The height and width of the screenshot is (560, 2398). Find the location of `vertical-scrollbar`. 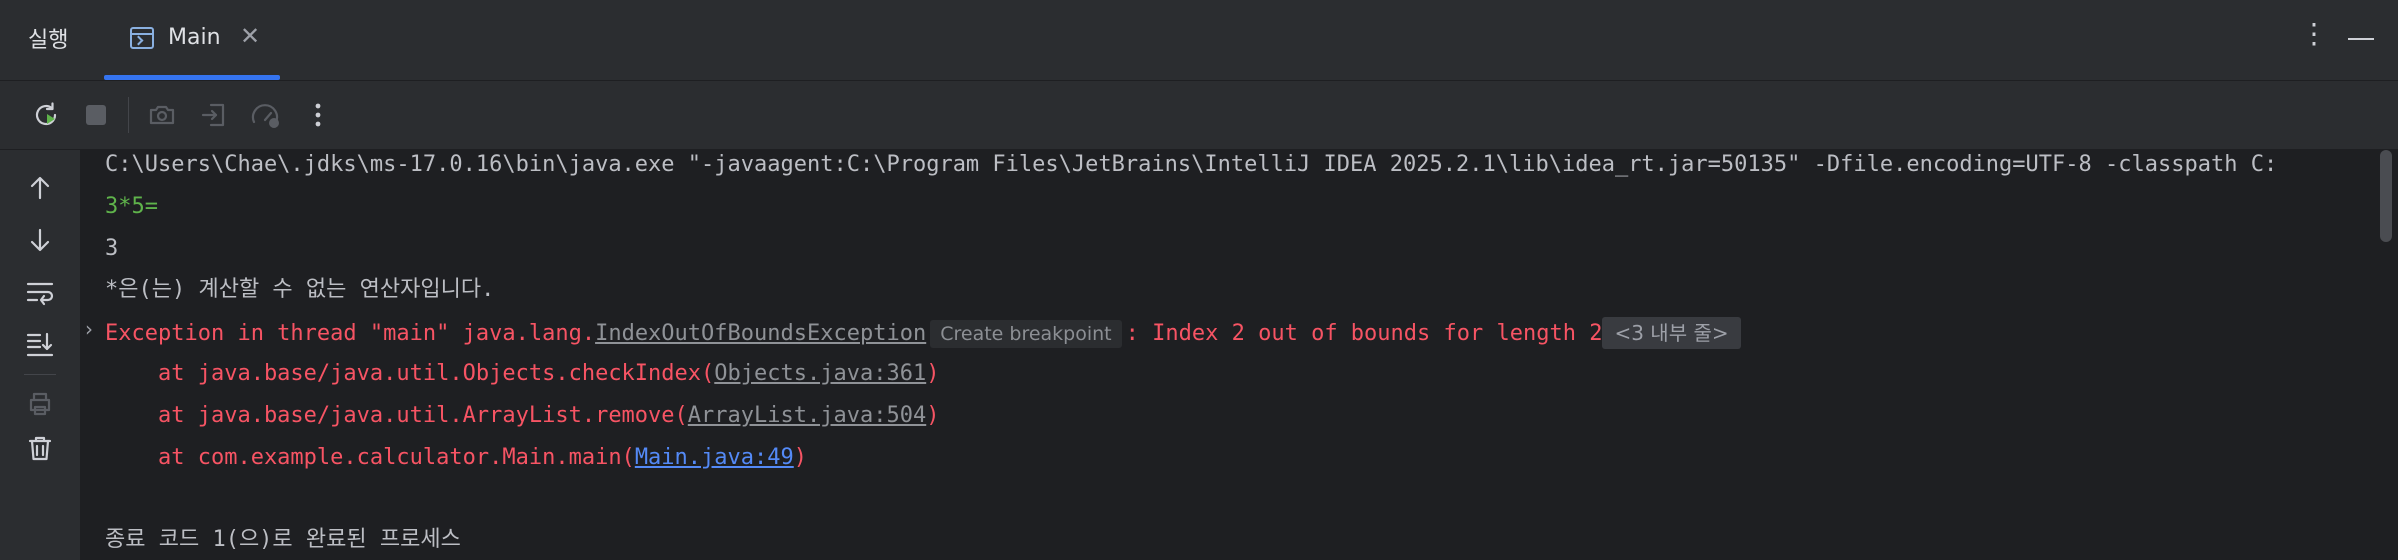

vertical-scrollbar is located at coordinates (2386, 196).